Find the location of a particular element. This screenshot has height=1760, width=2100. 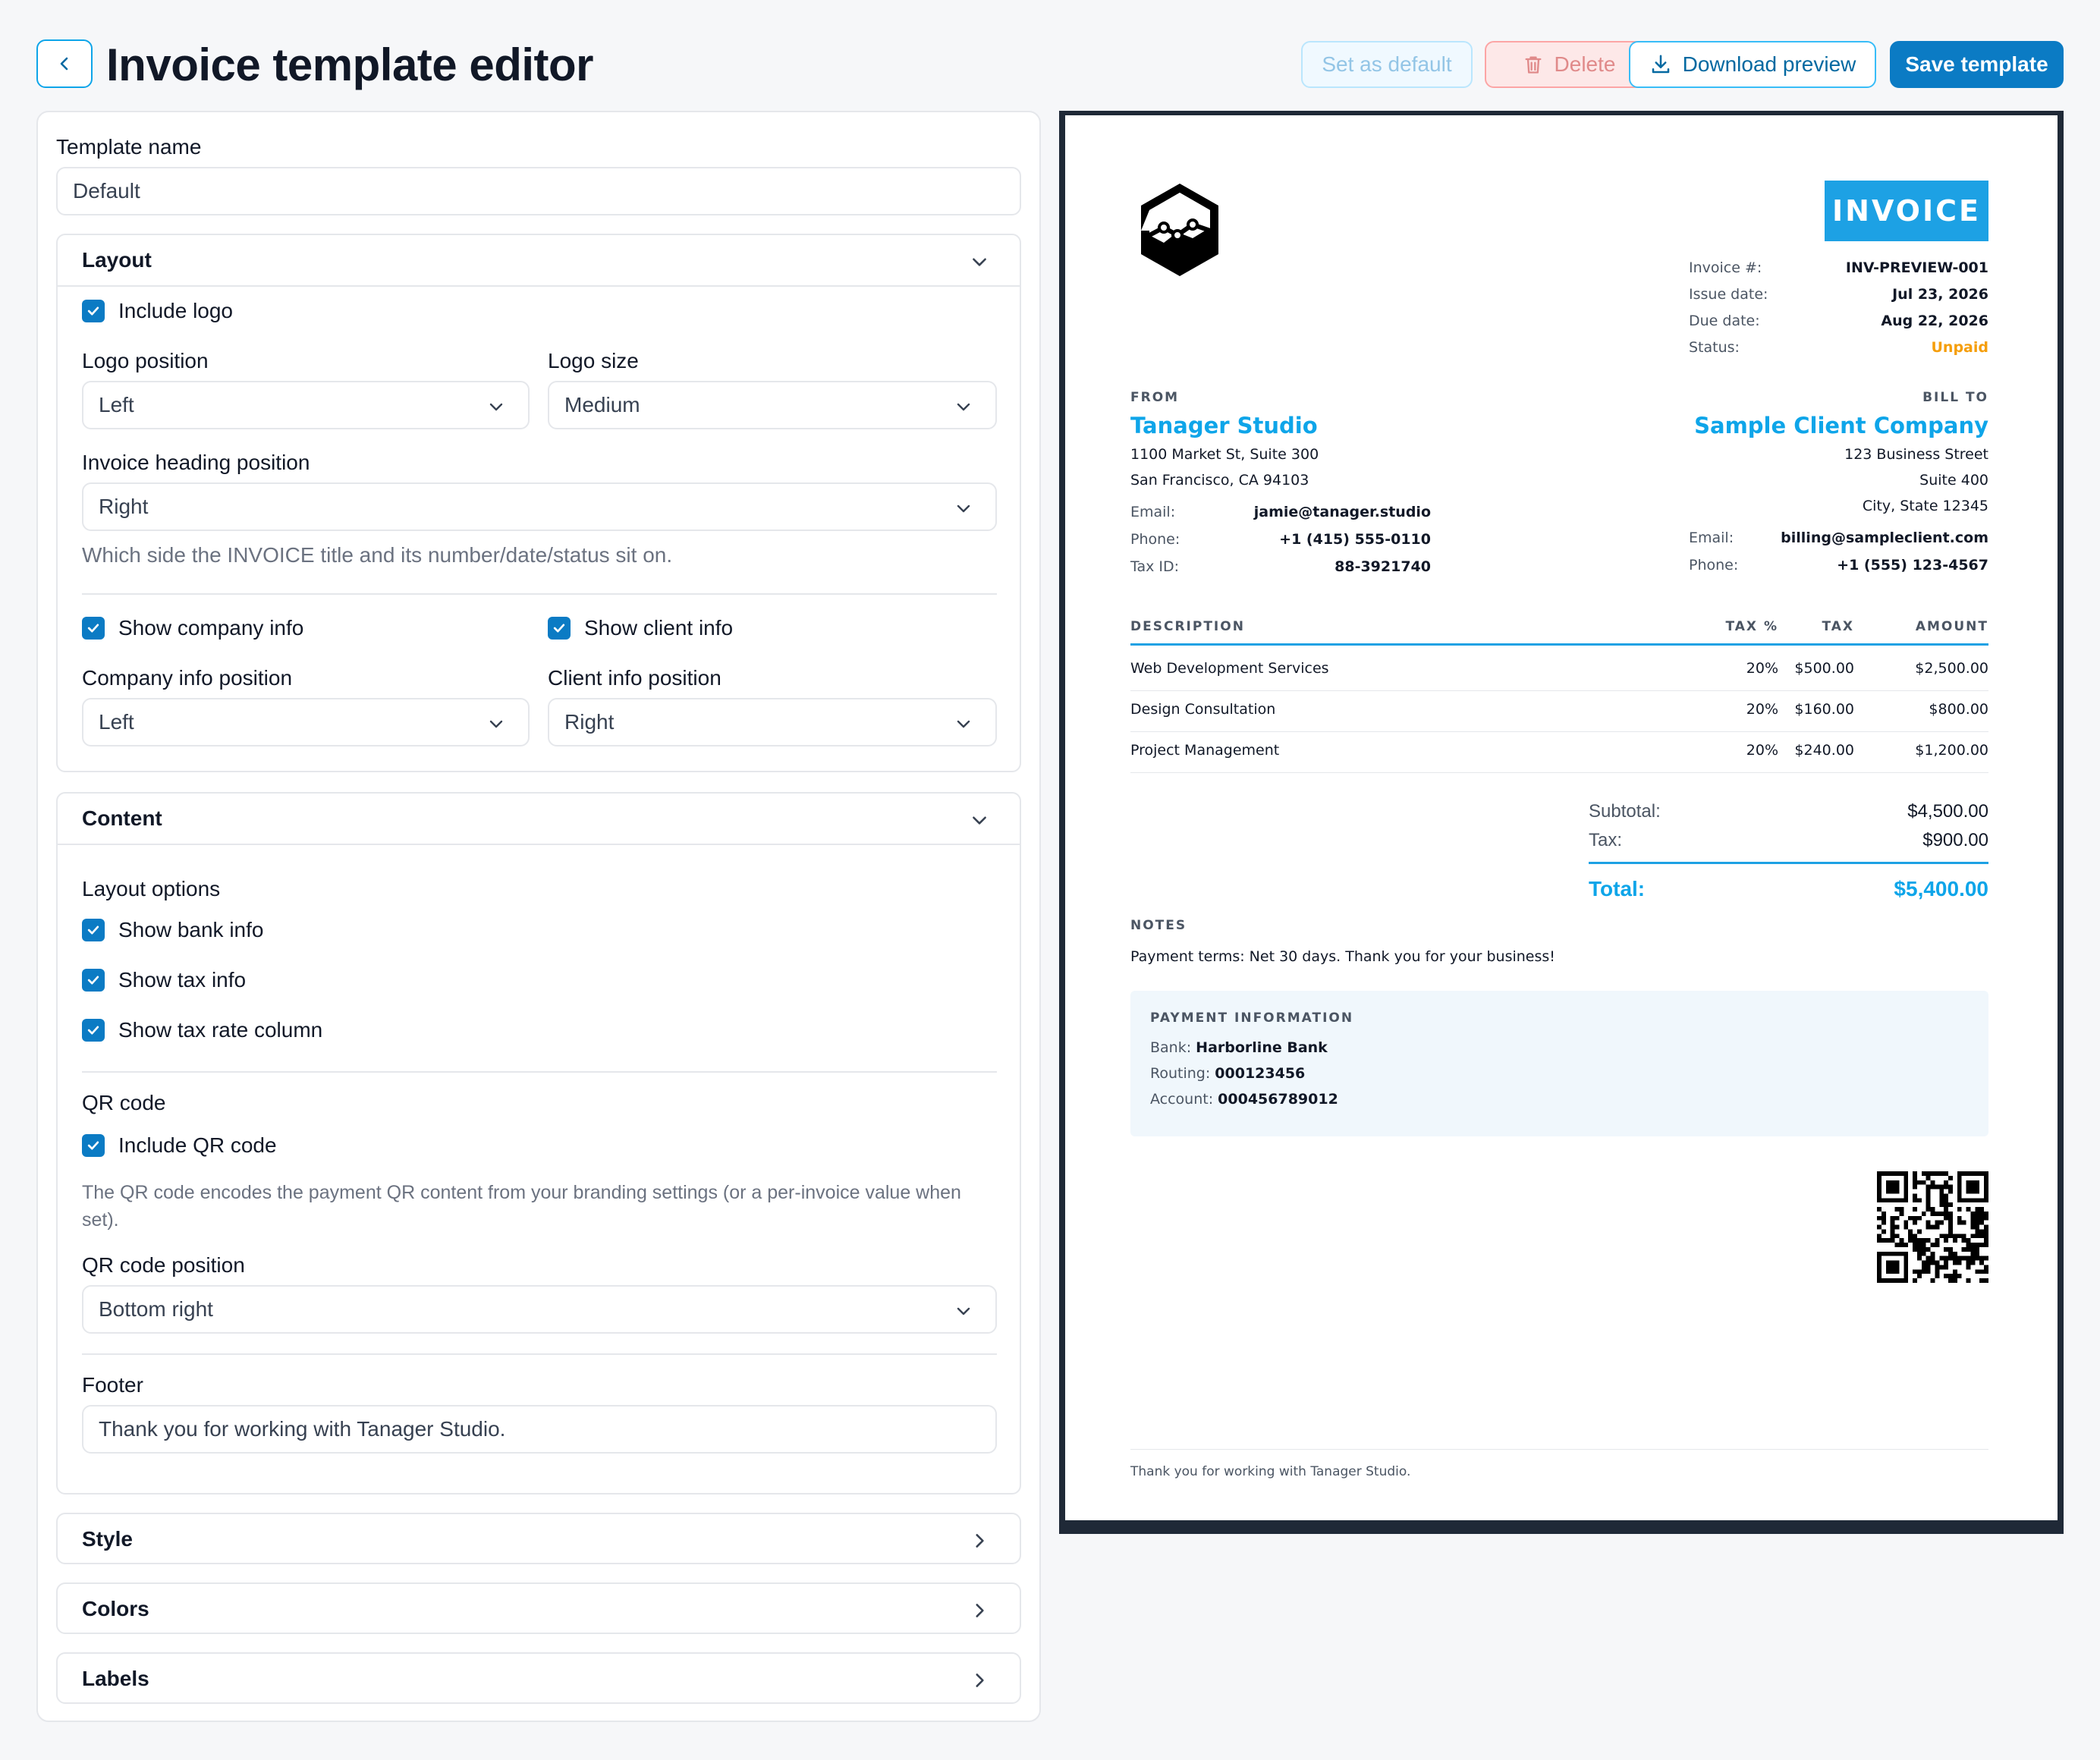

show-tax-rate-column-checkbox: Show tax rate column is located at coordinates (202, 1030).